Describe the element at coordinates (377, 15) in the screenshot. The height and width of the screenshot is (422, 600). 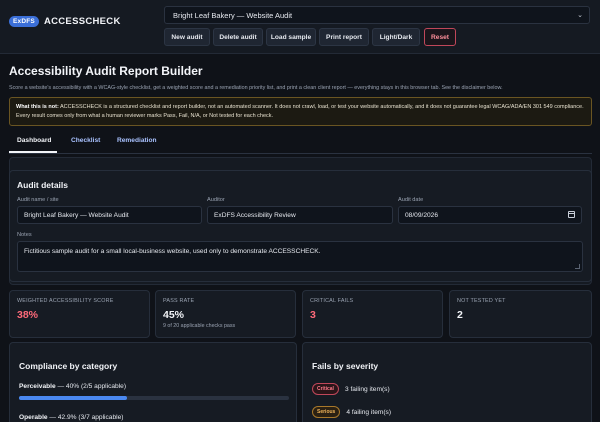
I see `audit-select: Bright Leaf Bakery — Website Audit ⌄` at that location.